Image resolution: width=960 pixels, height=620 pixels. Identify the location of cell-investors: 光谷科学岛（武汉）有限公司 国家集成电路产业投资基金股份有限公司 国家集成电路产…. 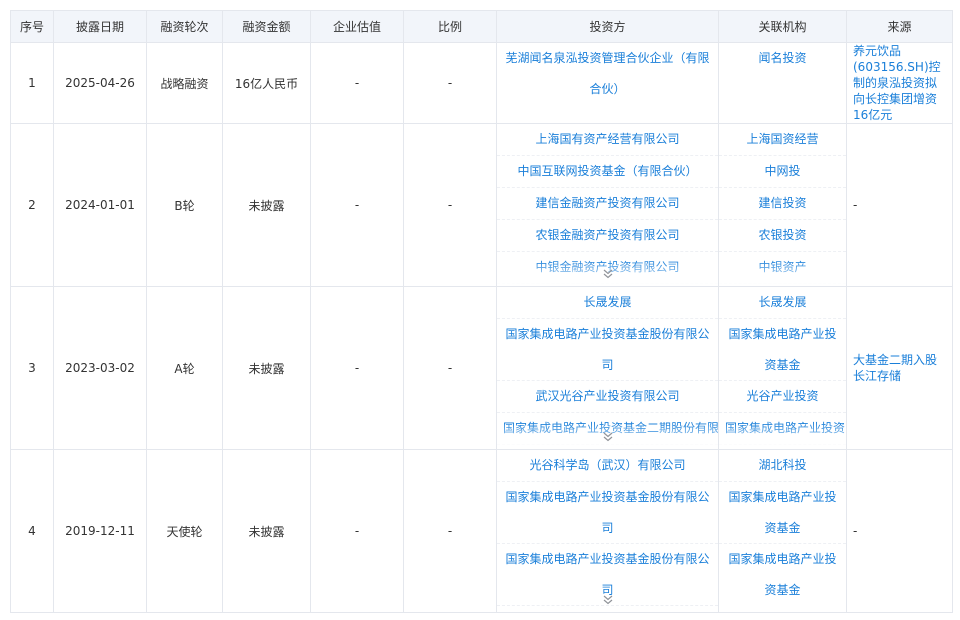
(607, 531).